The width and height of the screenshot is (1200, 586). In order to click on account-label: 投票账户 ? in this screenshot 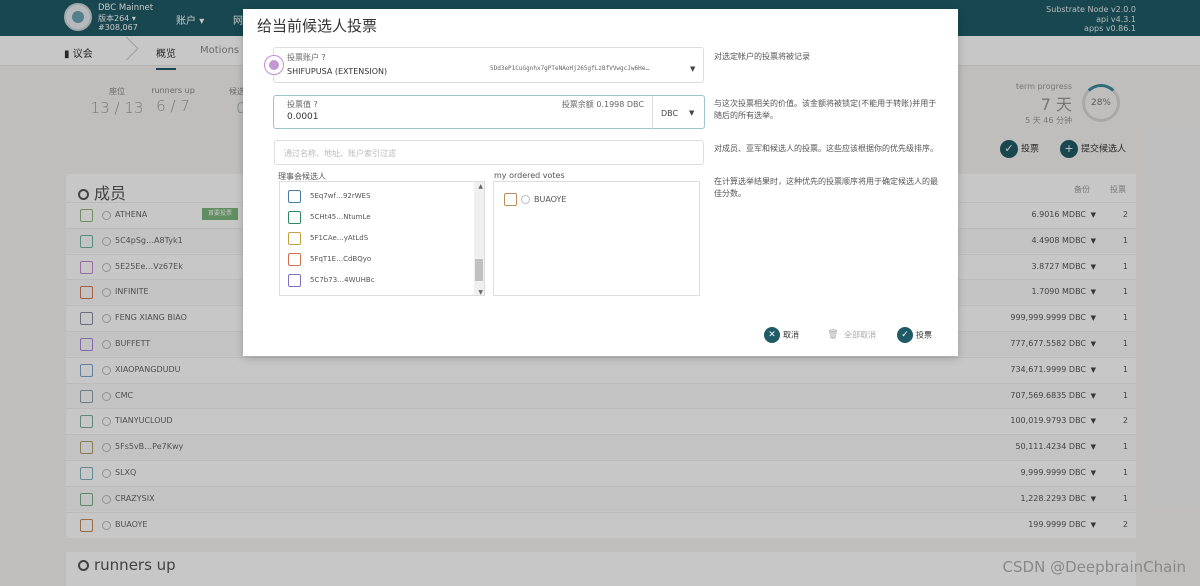, I will do `click(306, 57)`.